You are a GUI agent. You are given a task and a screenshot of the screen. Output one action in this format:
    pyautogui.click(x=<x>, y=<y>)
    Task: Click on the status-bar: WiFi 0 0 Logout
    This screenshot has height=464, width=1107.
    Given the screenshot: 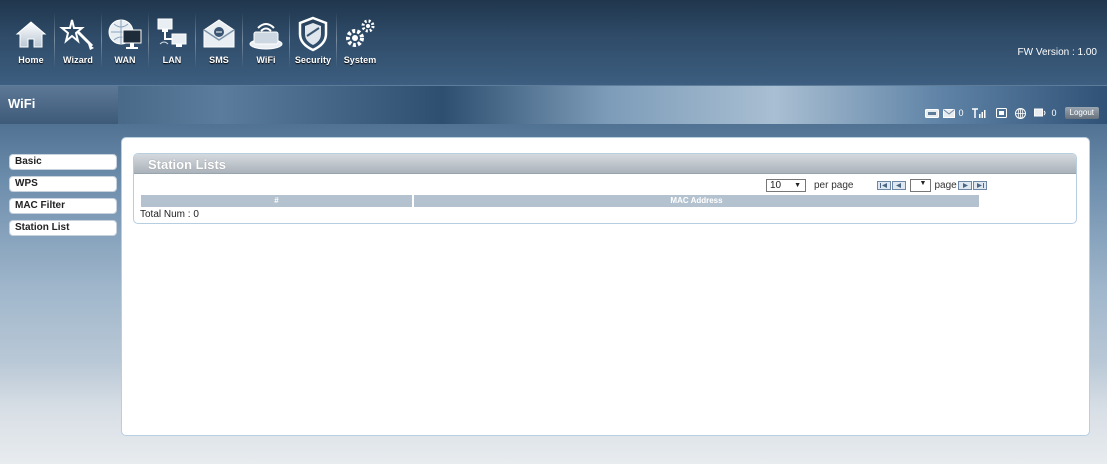 What is the action you would take?
    pyautogui.click(x=553, y=105)
    